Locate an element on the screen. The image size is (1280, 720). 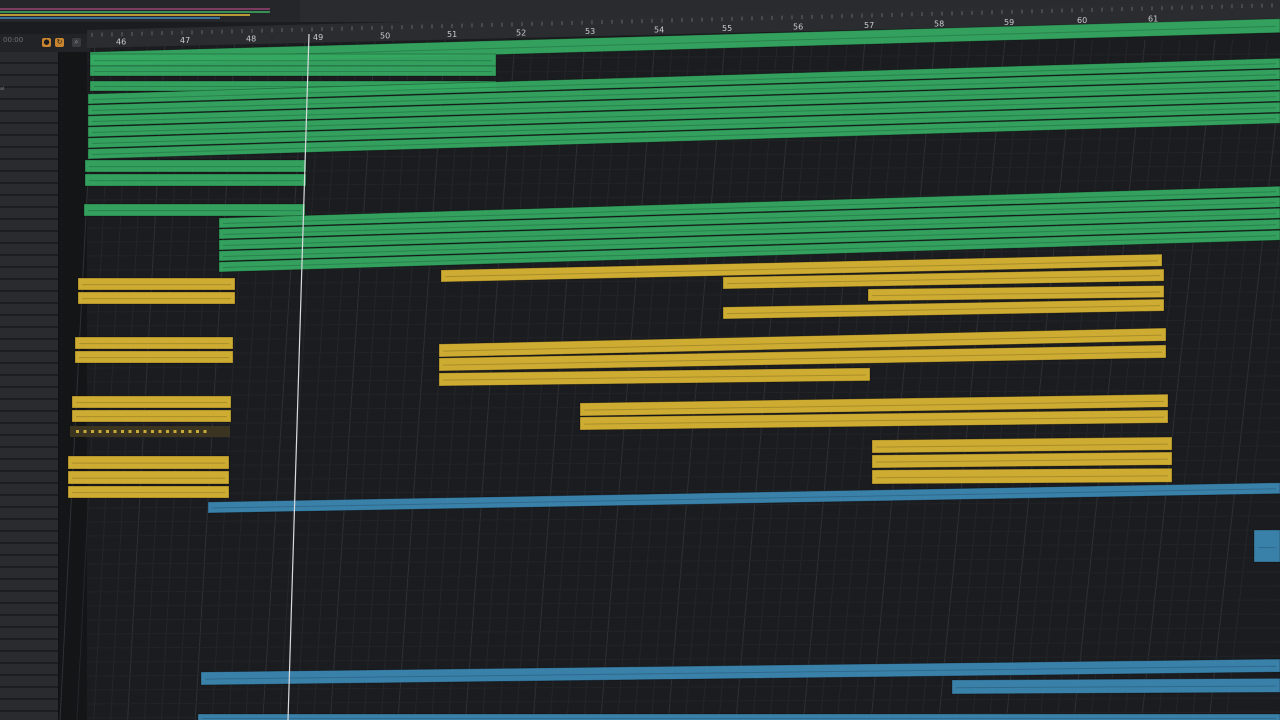
bar-number: 58 is located at coordinates (939, 23).